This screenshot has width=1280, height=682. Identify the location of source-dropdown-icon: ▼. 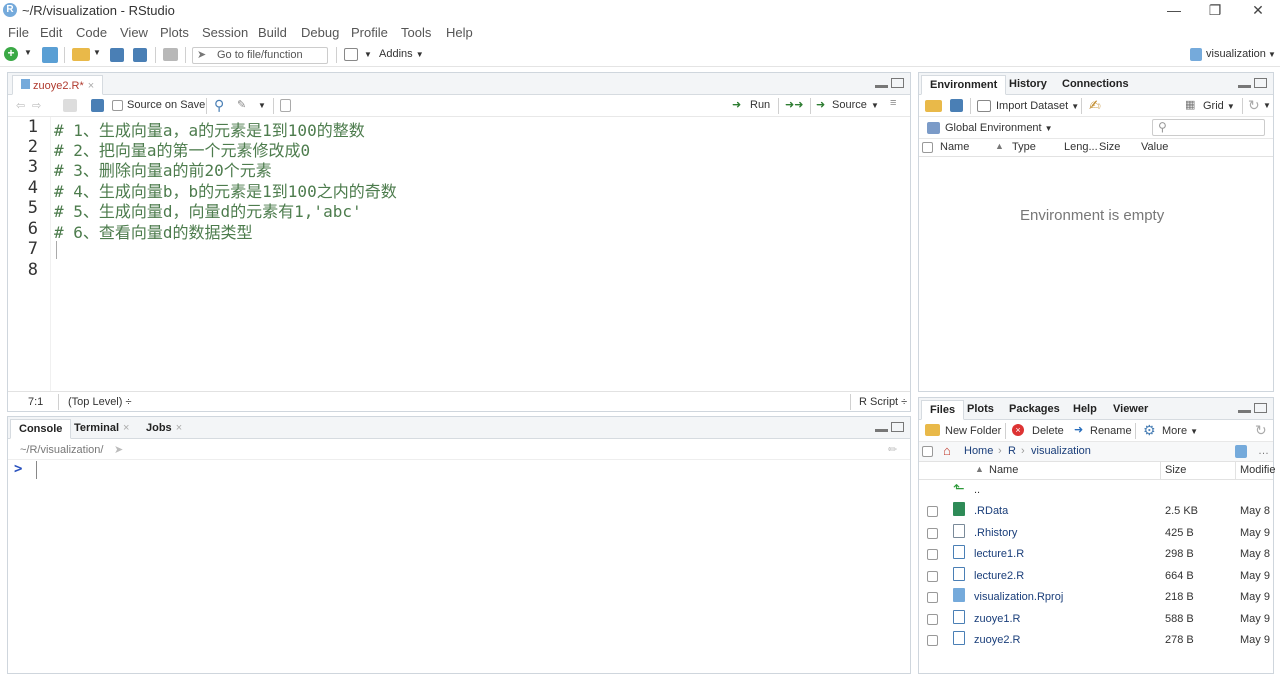
(875, 105).